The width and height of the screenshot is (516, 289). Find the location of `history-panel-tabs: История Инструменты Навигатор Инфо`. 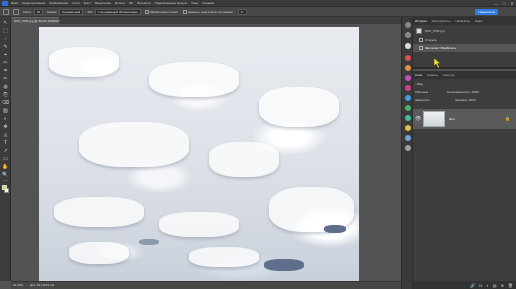

history-panel-tabs: История Инструменты Навигатор Инфо is located at coordinates (464, 21).